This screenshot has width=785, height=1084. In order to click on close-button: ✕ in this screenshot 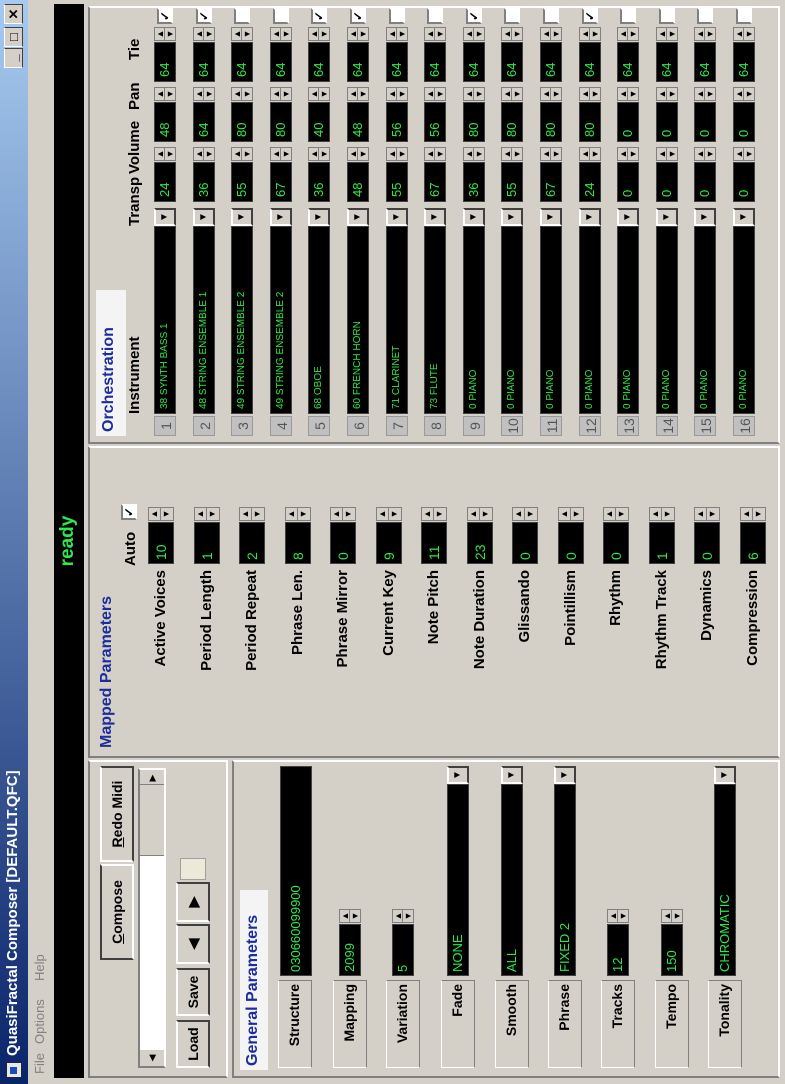, I will do `click(13, 14)`.